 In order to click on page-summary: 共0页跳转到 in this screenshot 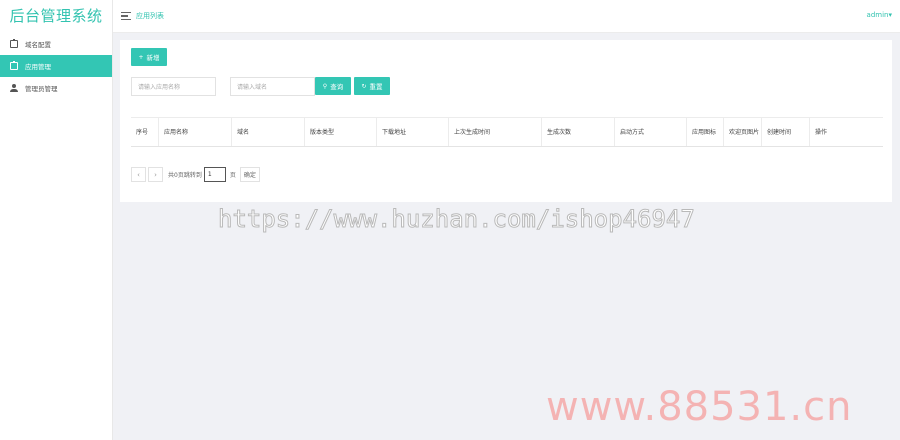, I will do `click(185, 175)`.